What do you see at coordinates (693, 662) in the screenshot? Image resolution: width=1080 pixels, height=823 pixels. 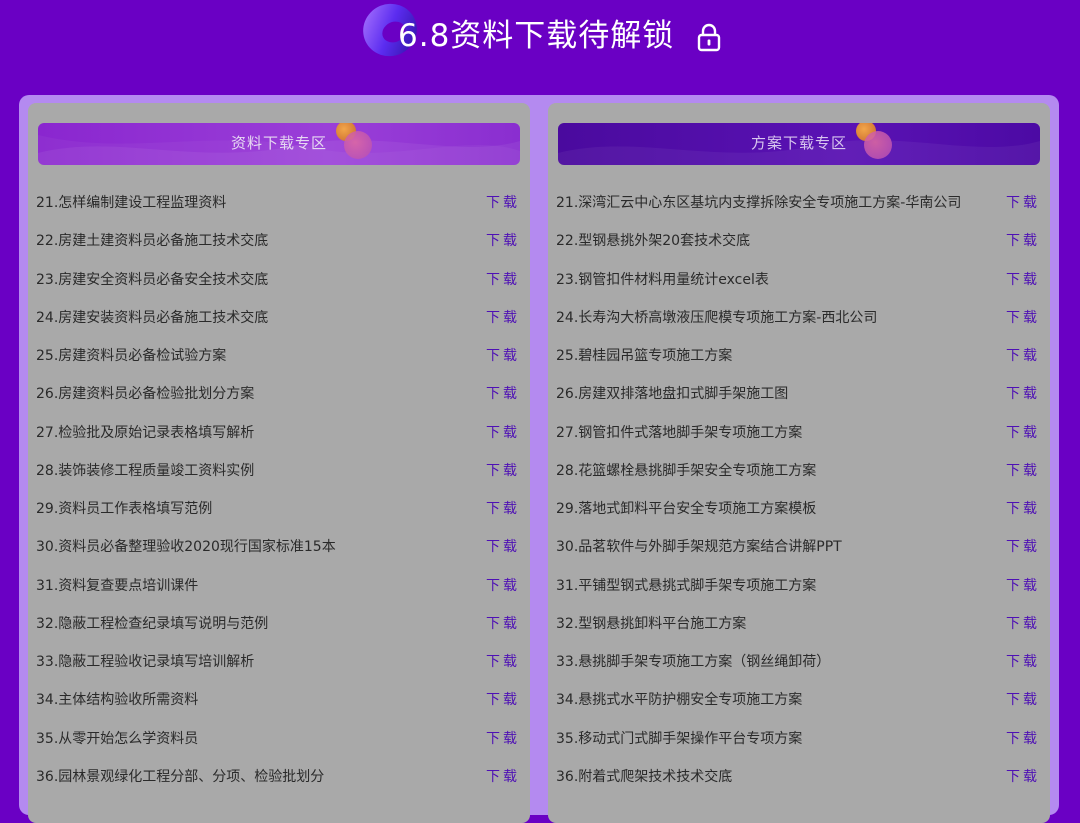 I see `item-title: 33.悬挑脚手架专项施工方案（钢丝绳卸荷）` at bounding box center [693, 662].